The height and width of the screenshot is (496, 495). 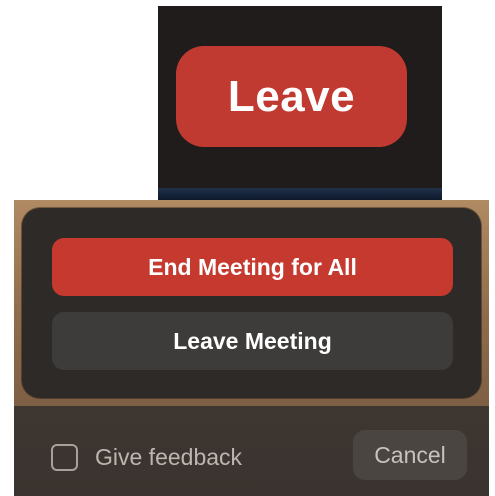 What do you see at coordinates (252, 267) in the screenshot?
I see `end-meeting-for-all-button: End Meeting for All` at bounding box center [252, 267].